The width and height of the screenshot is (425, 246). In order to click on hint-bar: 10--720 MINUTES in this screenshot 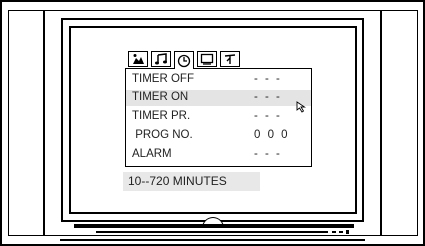, I will do `click(191, 181)`.